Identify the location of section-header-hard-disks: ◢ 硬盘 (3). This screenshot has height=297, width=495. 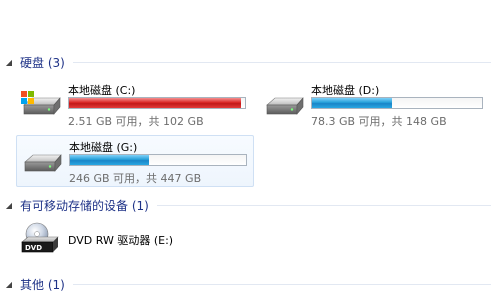
(249, 62).